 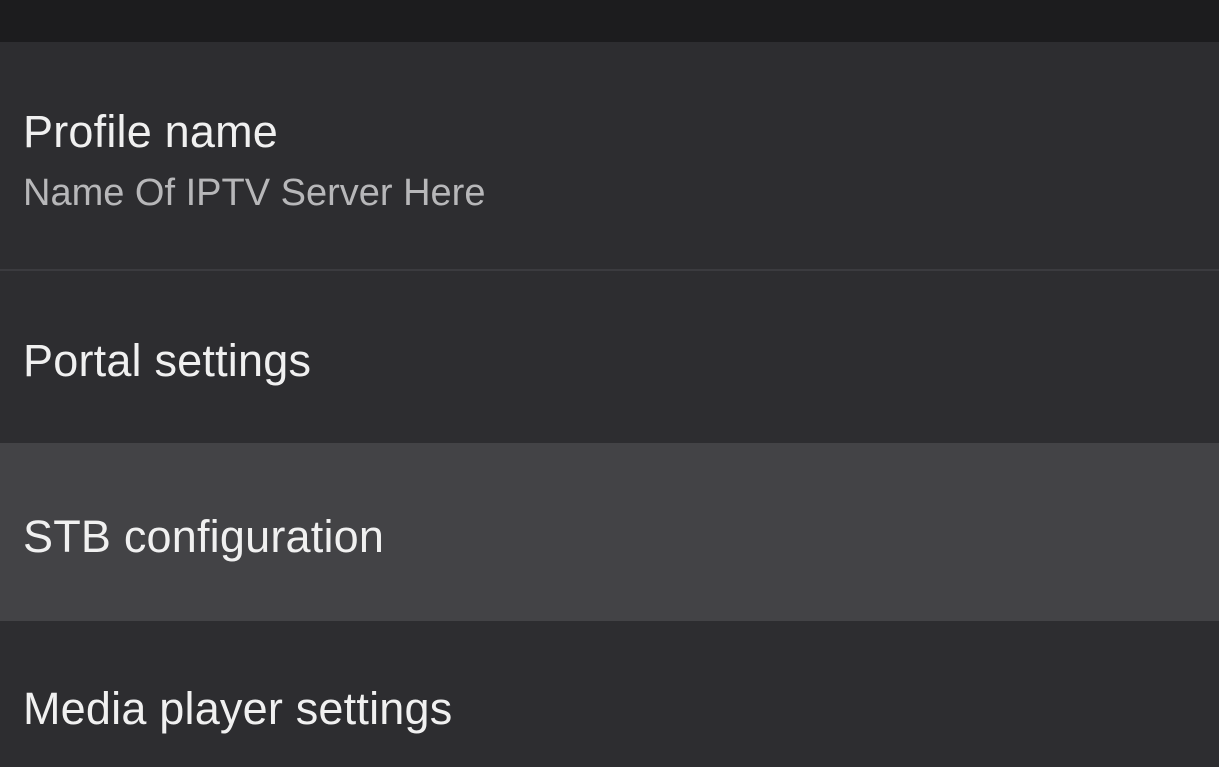 I want to click on profile-name-summary: Name Of IPTV Server Here, so click(x=254, y=193).